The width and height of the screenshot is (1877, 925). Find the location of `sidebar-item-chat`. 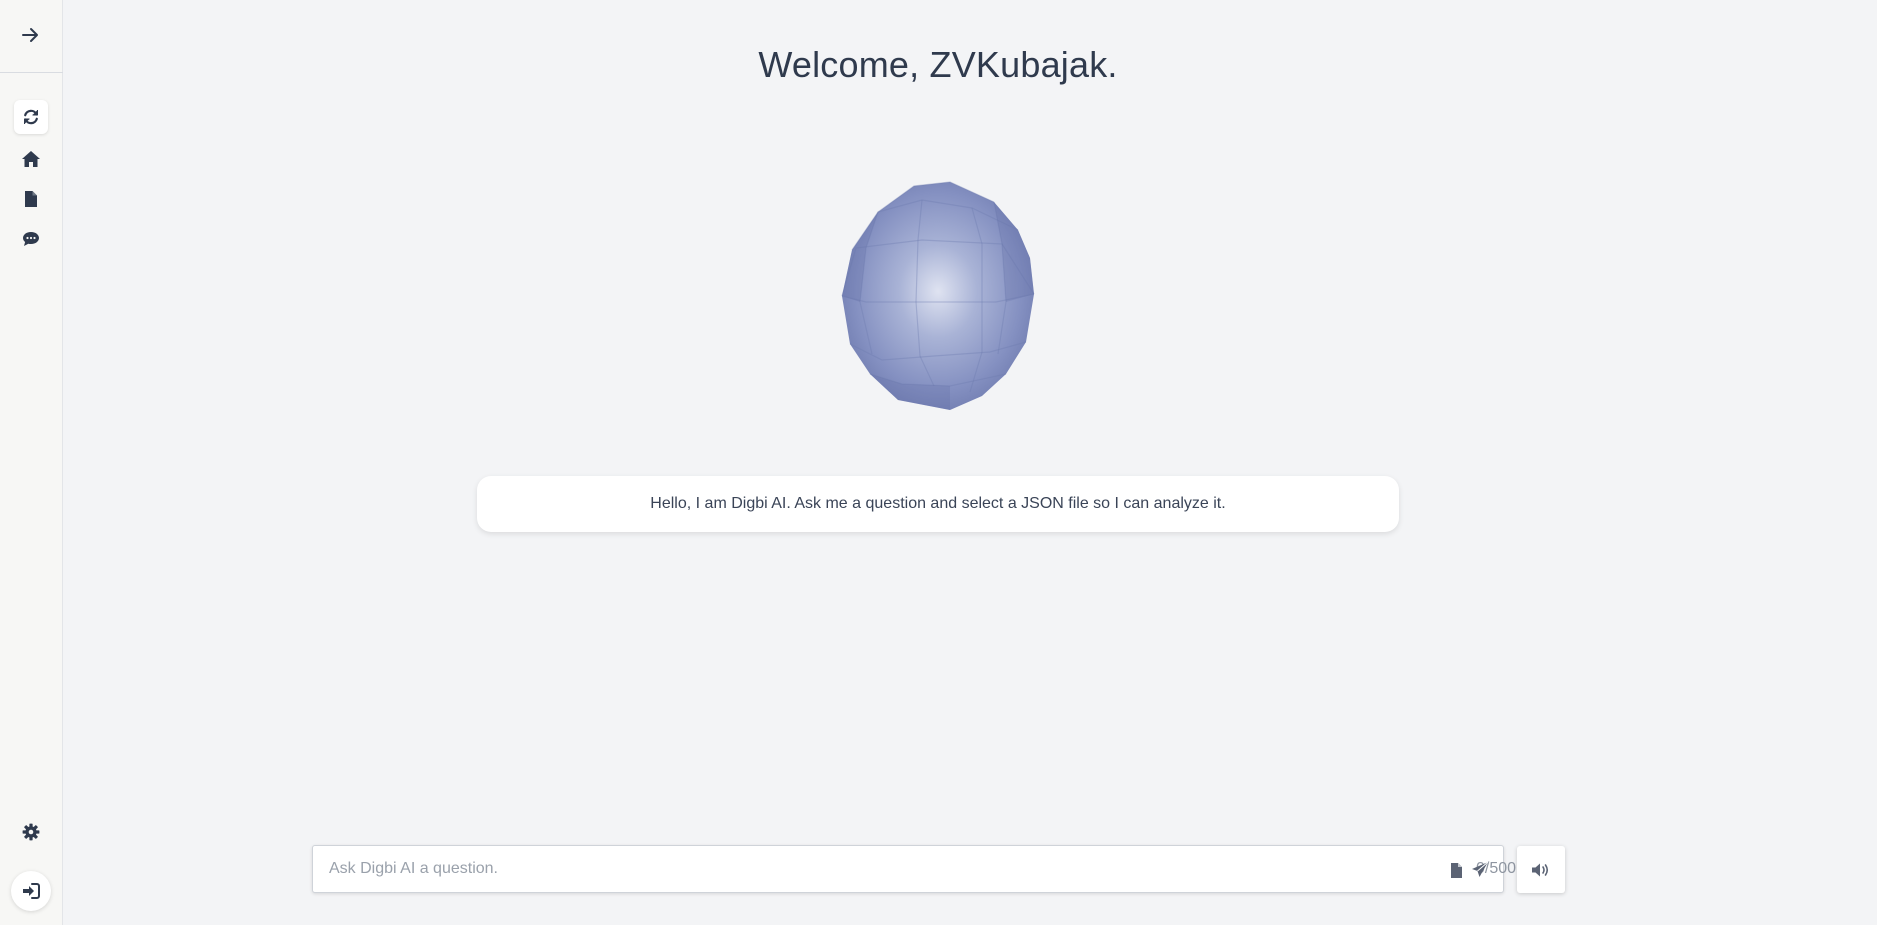

sidebar-item-chat is located at coordinates (31, 239).